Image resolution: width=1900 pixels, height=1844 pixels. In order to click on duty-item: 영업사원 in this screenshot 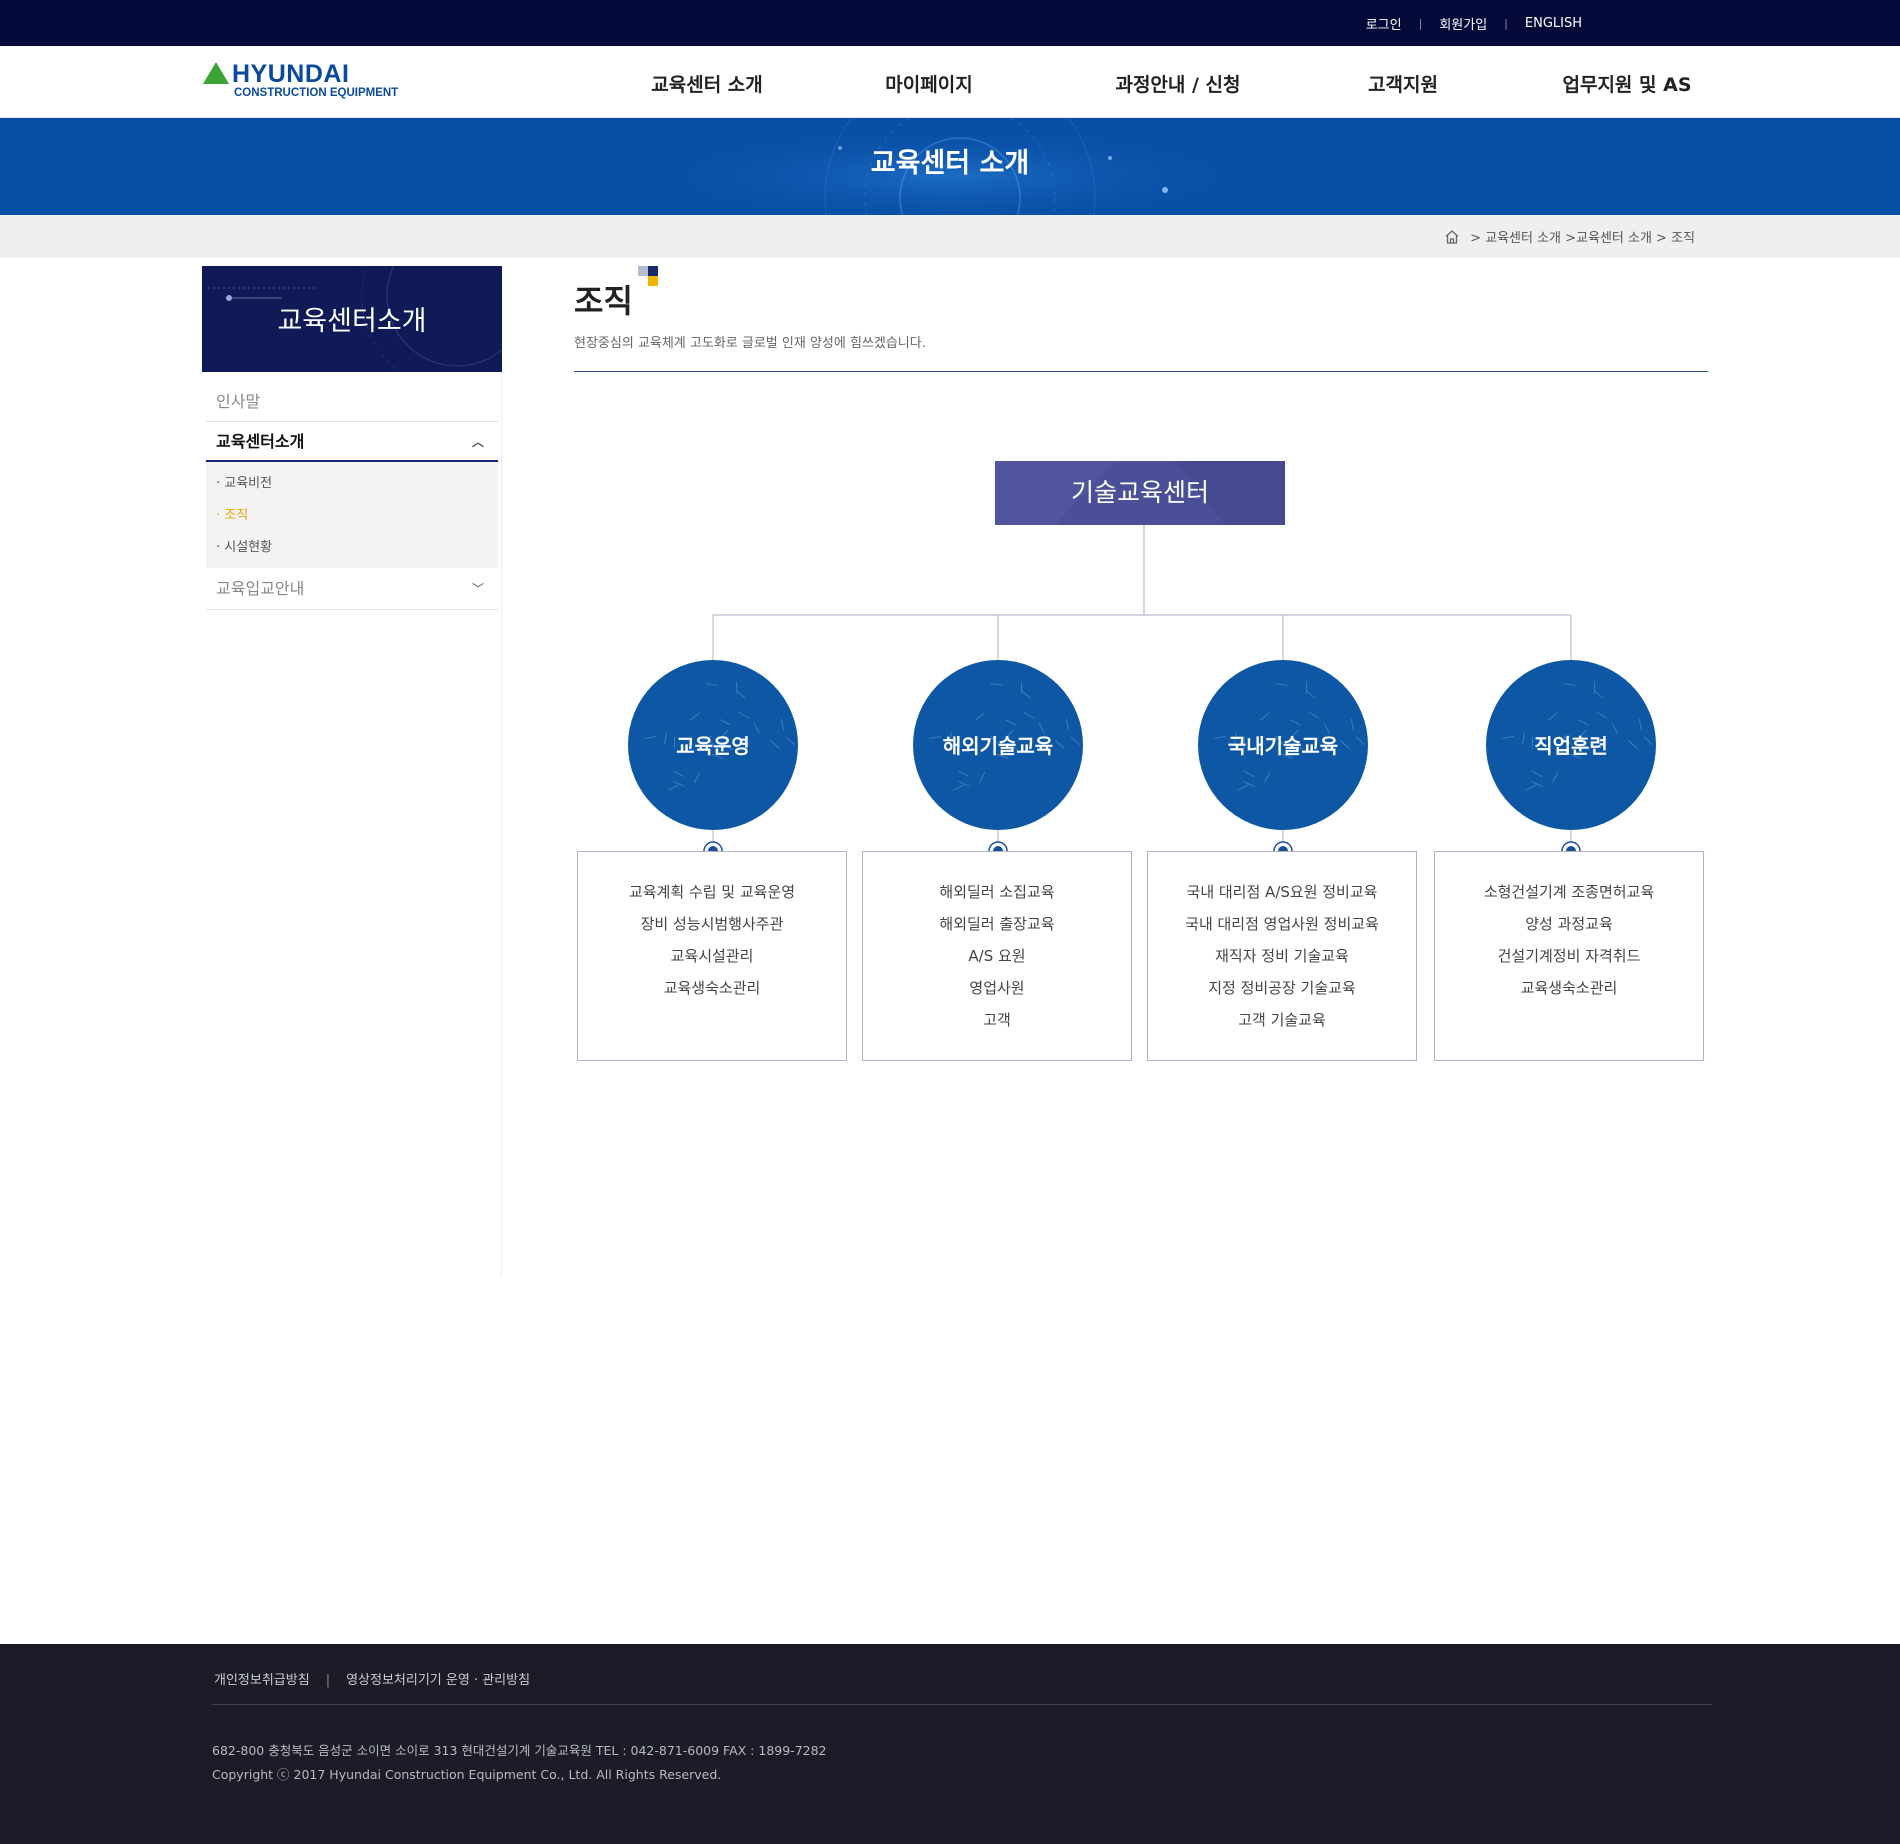, I will do `click(997, 988)`.